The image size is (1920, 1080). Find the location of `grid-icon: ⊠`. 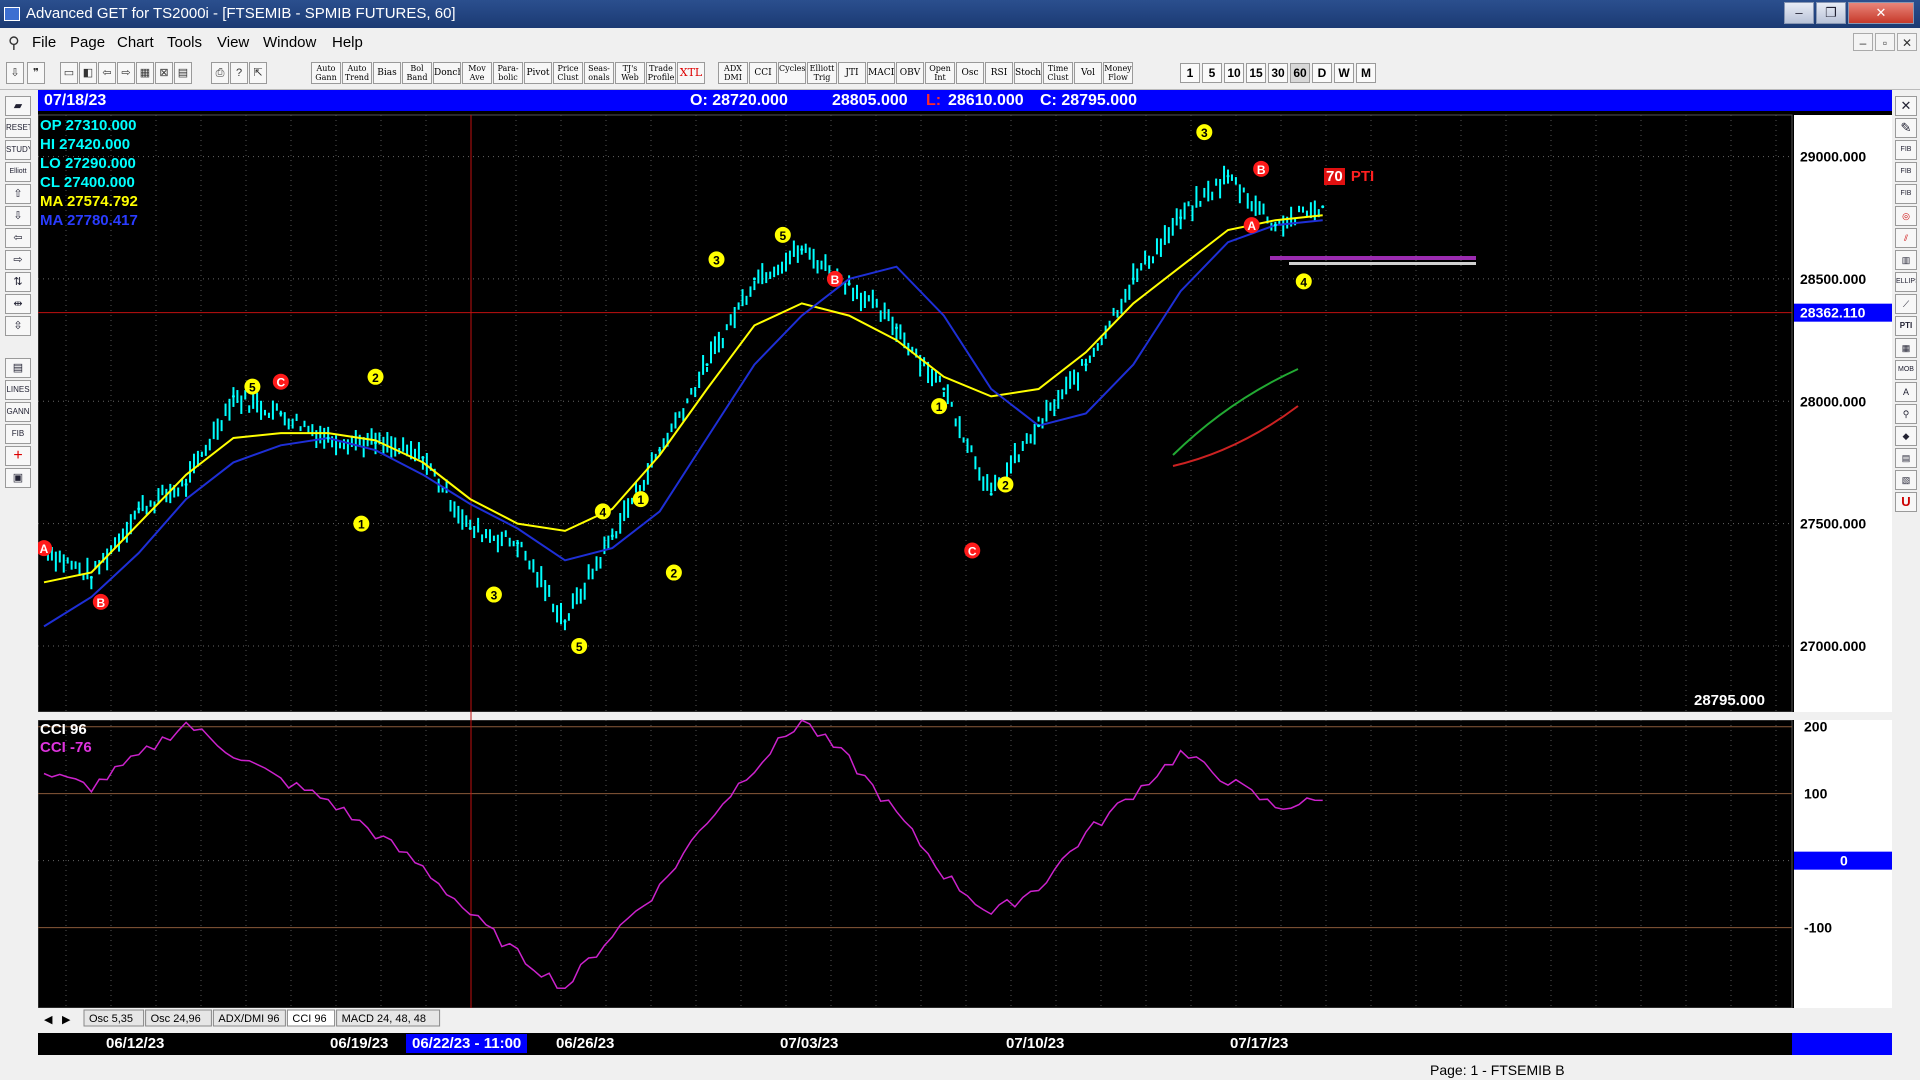

grid-icon: ⊠ is located at coordinates (164, 73).